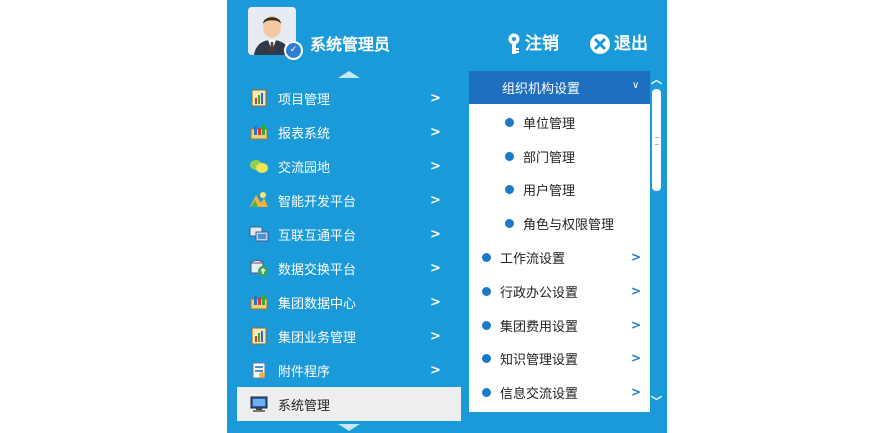 This screenshot has width=893, height=433. I want to click on menu-item-business: 集团业务管理 >, so click(349, 336).